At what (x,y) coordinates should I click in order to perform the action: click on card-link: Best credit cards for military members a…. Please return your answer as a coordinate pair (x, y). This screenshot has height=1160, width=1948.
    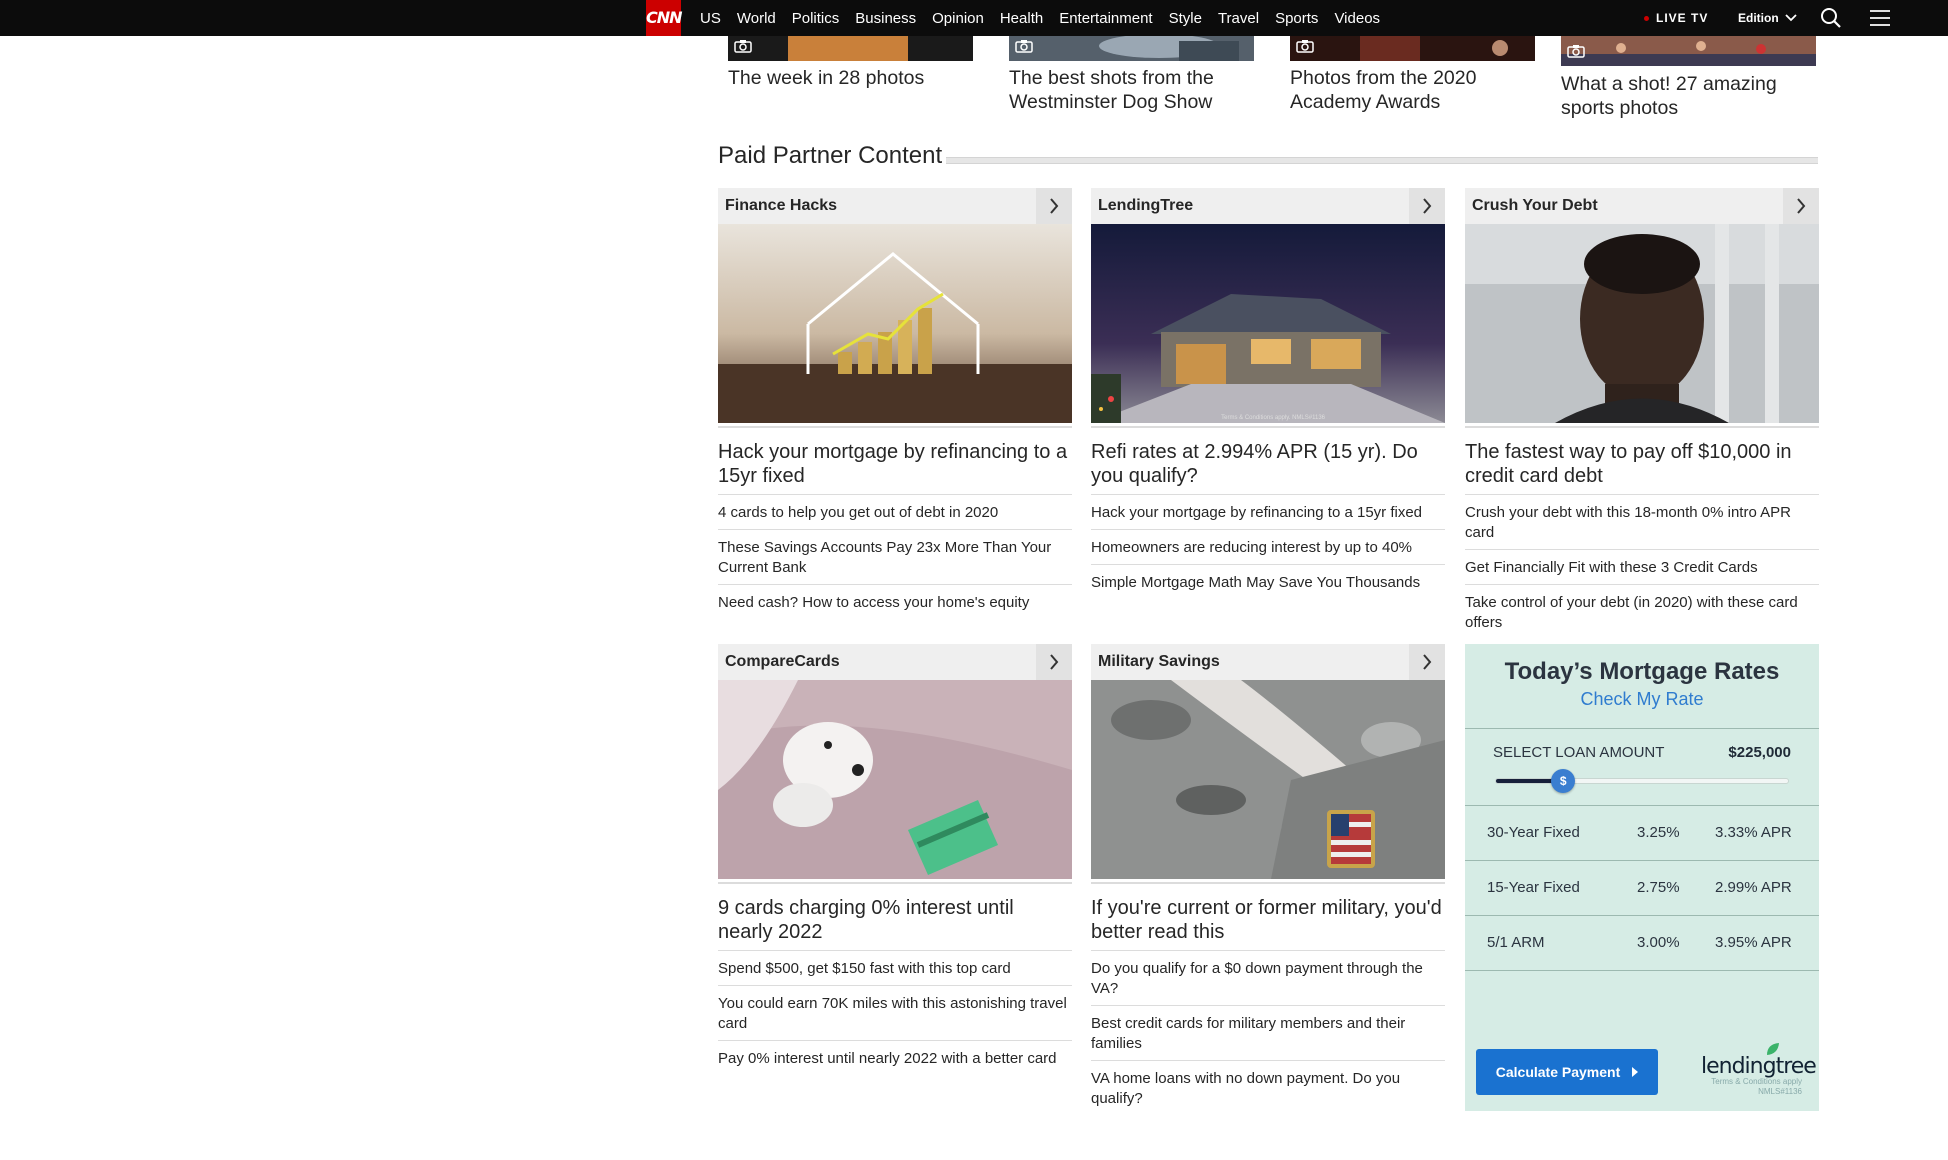
    Looking at the image, I should click on (1268, 1032).